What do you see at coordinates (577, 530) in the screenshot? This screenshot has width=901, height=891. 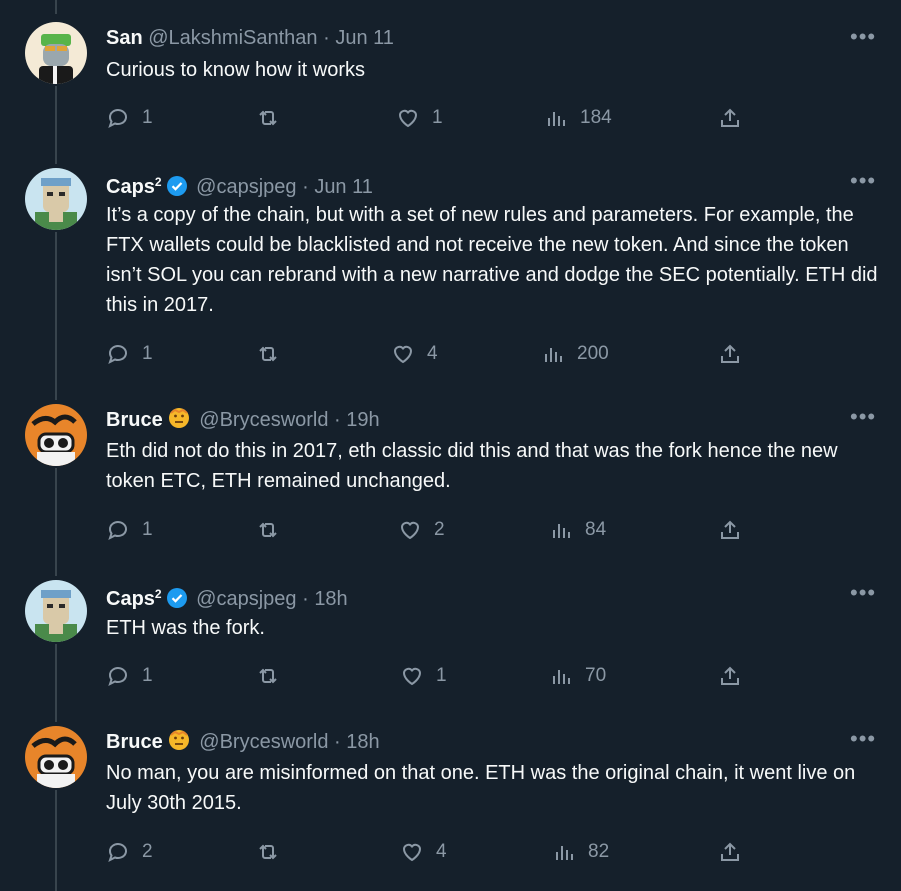 I see `views-button: 84` at bounding box center [577, 530].